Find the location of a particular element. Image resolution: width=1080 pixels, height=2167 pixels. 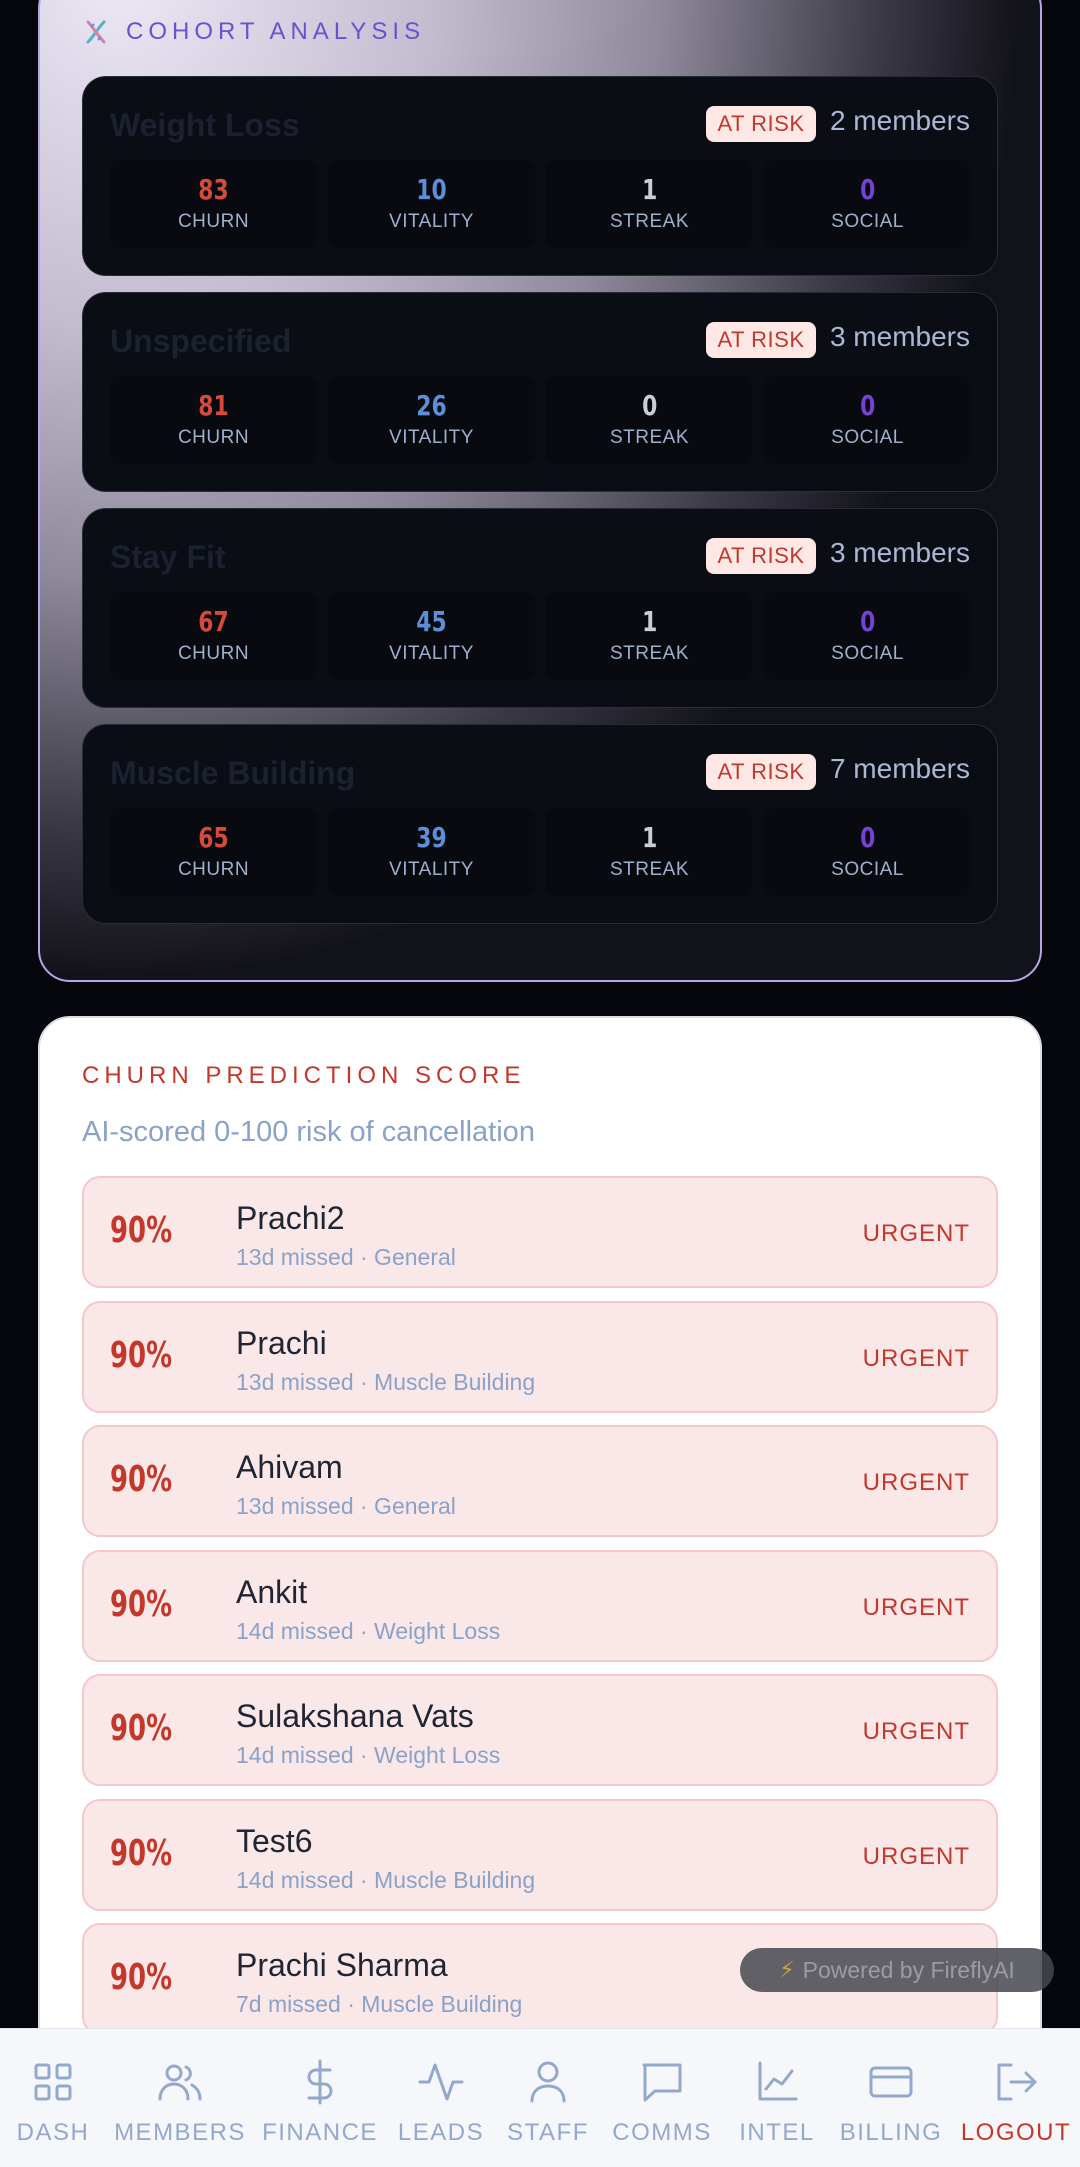

powered-by-badge: ⚡ Powered by FireflyAI is located at coordinates (897, 1970).